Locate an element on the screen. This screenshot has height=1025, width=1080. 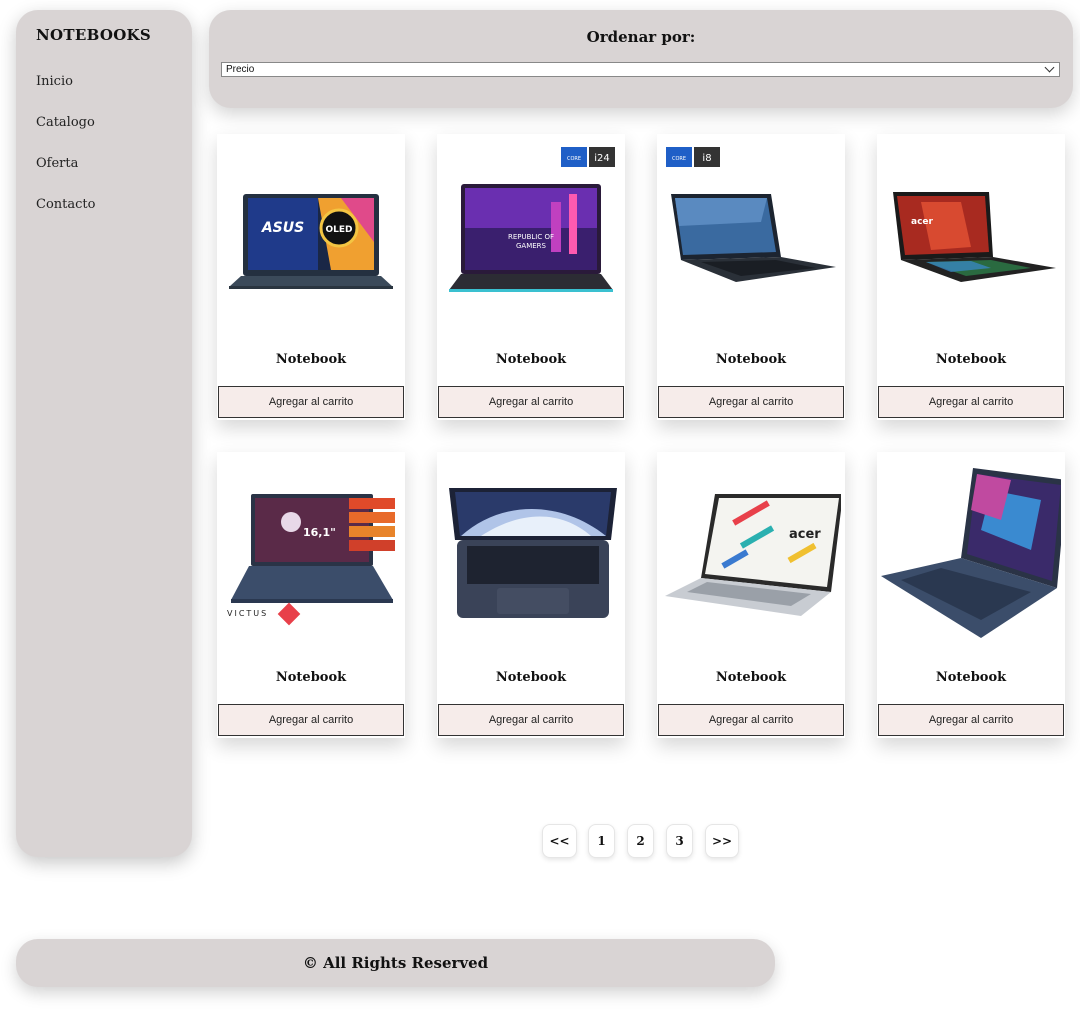
pagination-next-button: >> is located at coordinates (722, 841).